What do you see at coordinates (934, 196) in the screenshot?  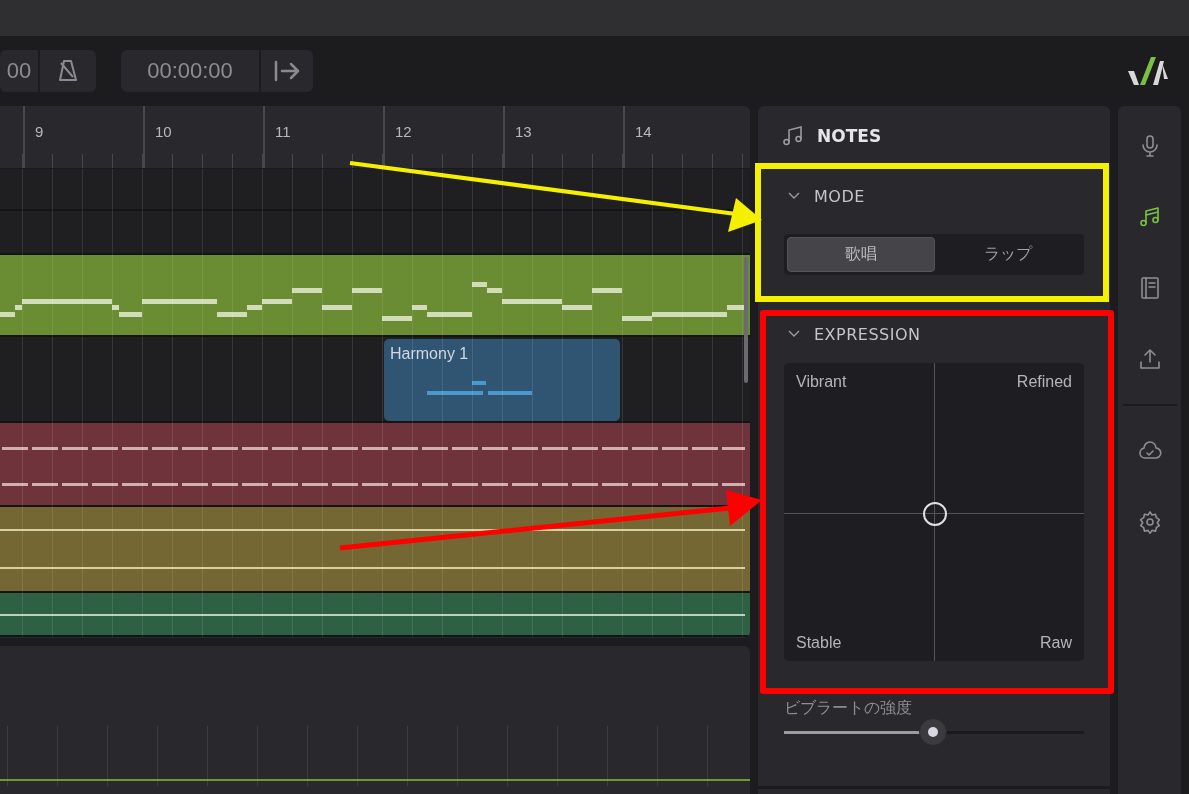 I see `mode-section-header: MODE` at bounding box center [934, 196].